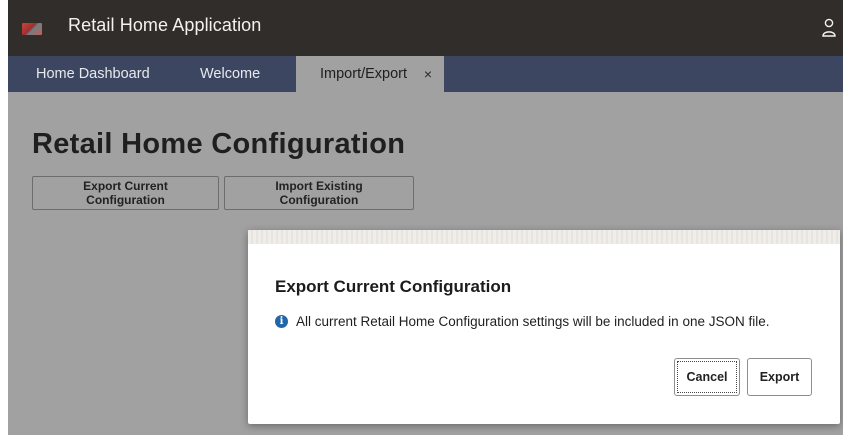 The image size is (843, 435). Describe the element at coordinates (281, 321) in the screenshot. I see `info-icon: i` at that location.